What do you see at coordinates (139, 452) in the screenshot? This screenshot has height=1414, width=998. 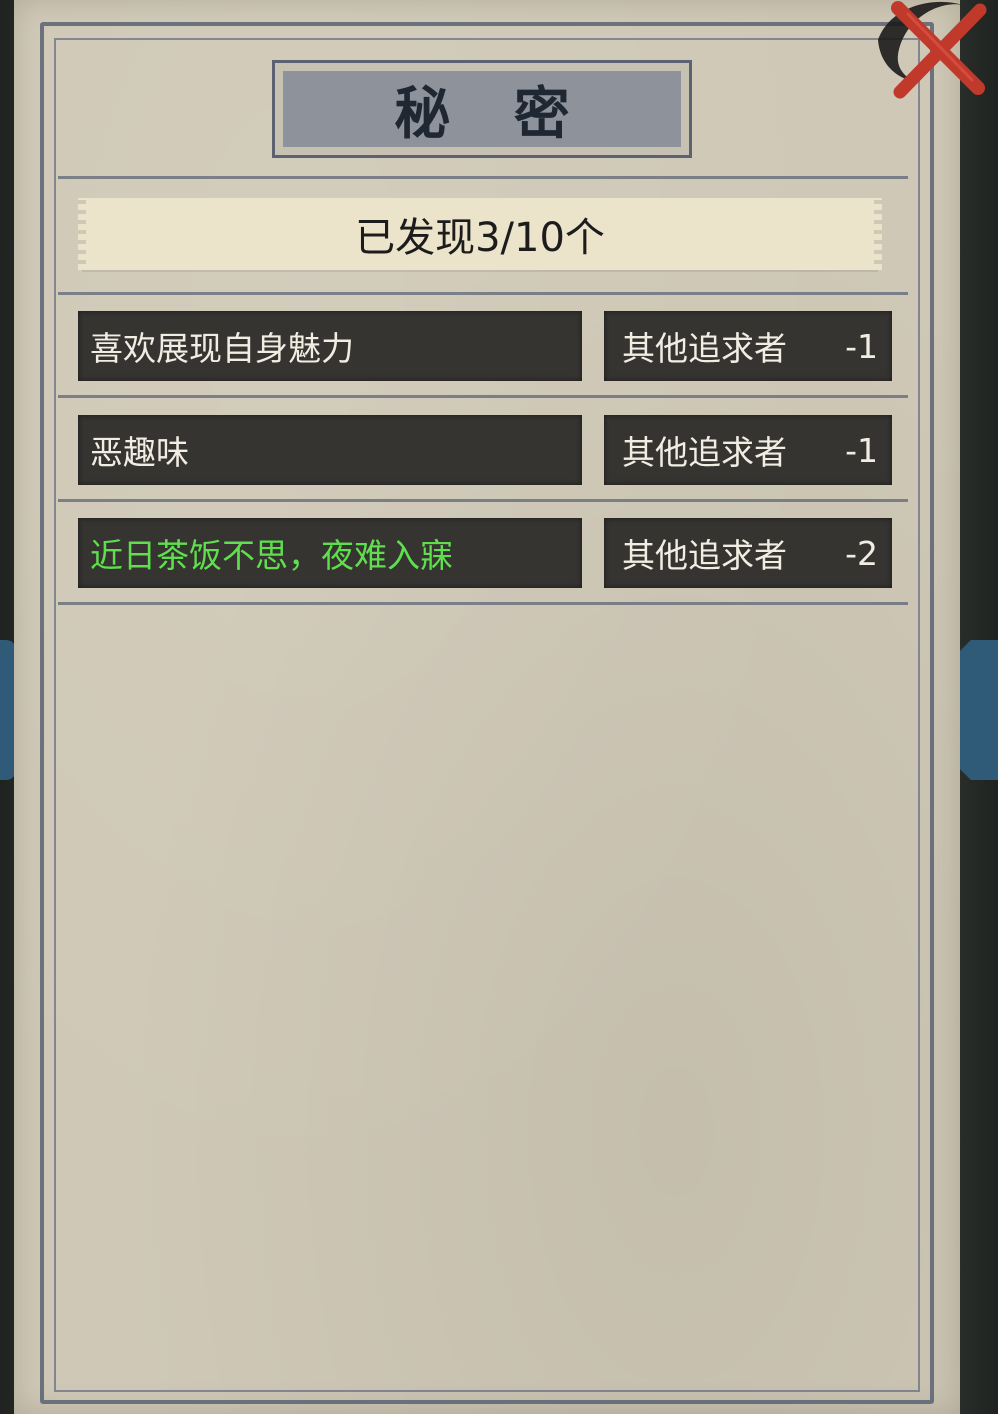 I see `secret-text: 恶趣味` at bounding box center [139, 452].